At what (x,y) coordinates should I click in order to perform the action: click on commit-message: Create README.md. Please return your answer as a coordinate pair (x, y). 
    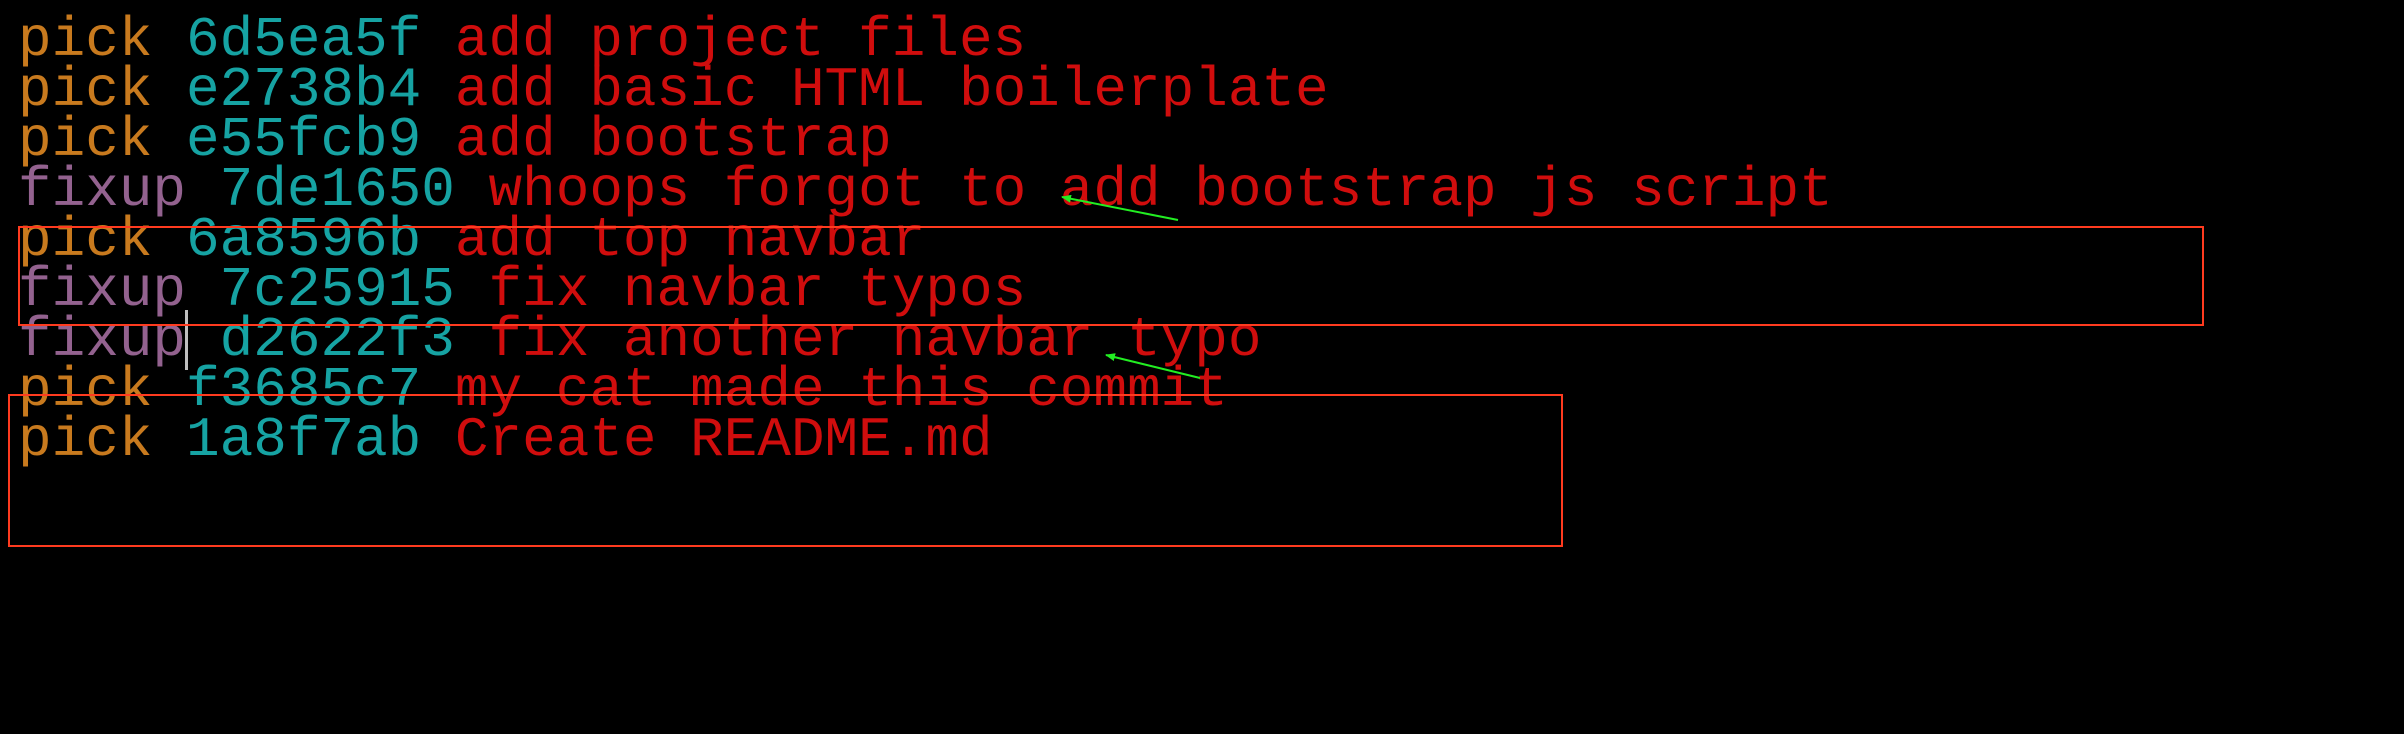
    Looking at the image, I should click on (723, 440).